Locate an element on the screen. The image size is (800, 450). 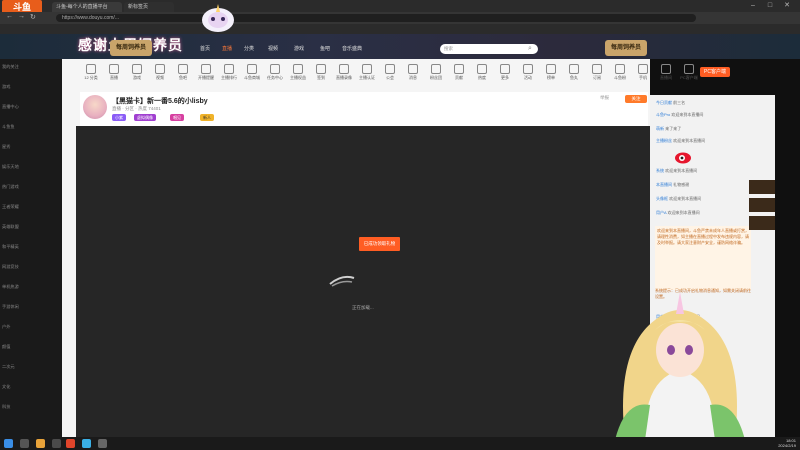
category-item: PC客户端 is located at coordinates (689, 74).